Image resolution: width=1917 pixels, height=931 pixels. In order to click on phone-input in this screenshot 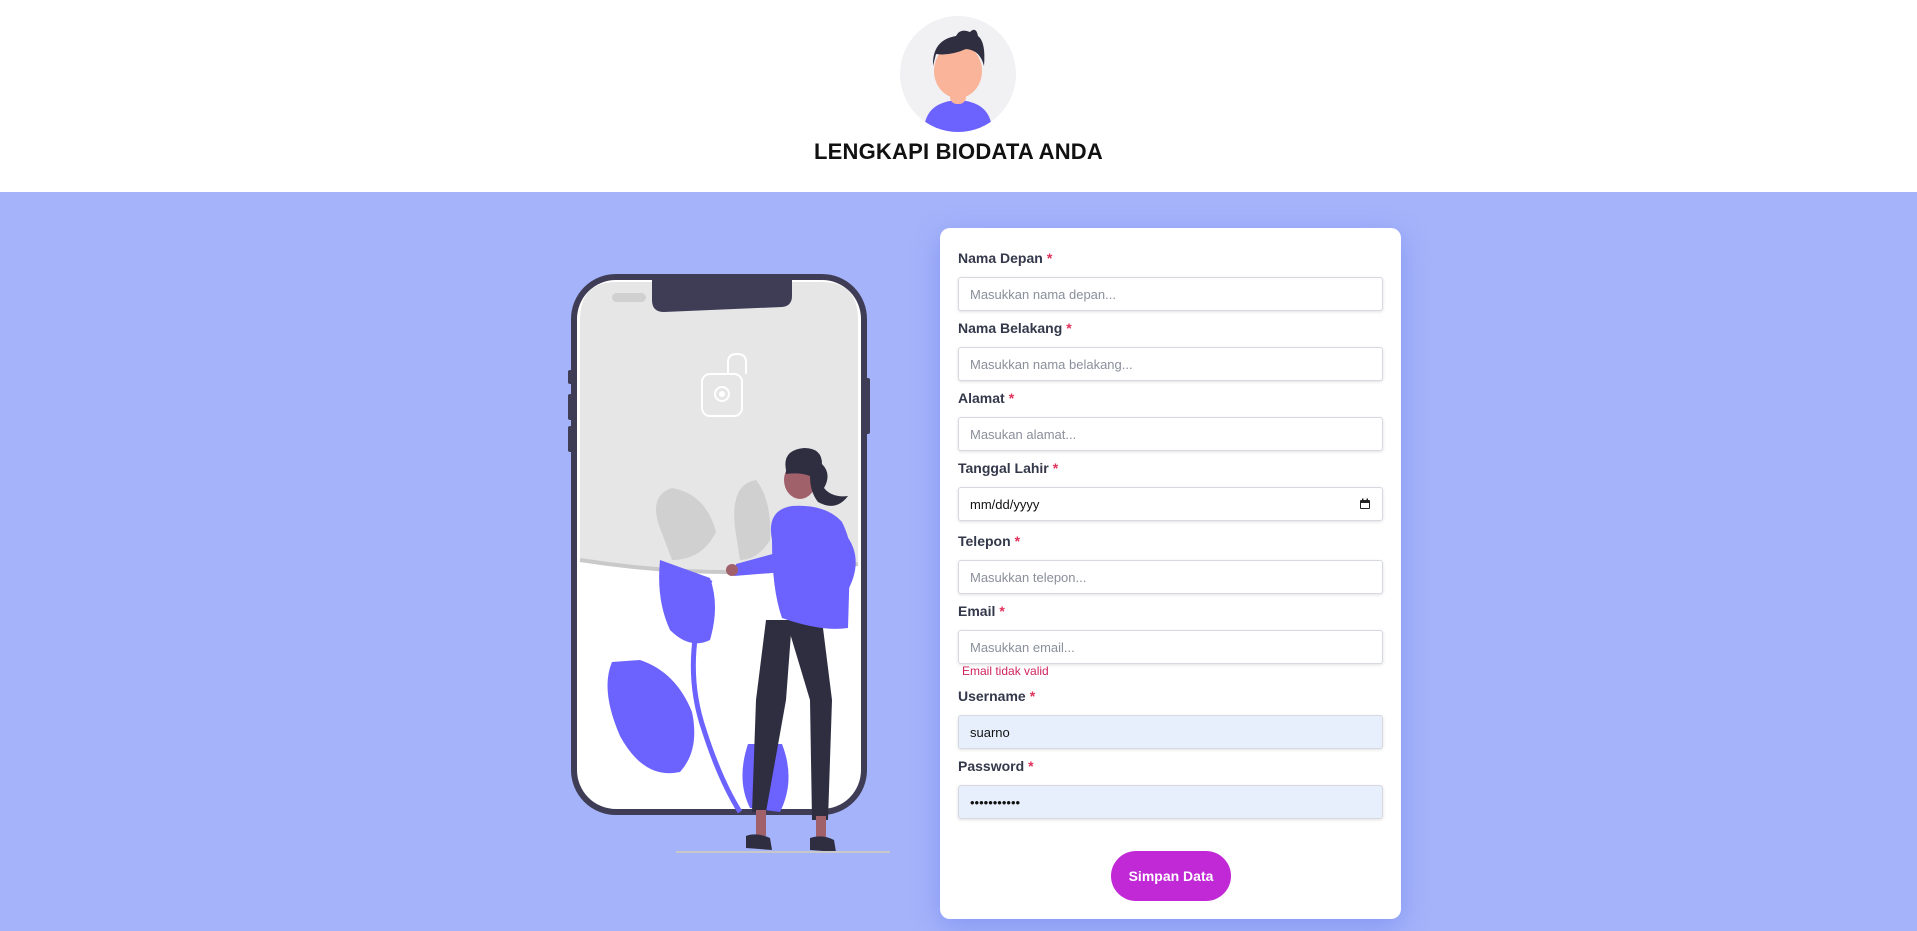, I will do `click(1170, 577)`.